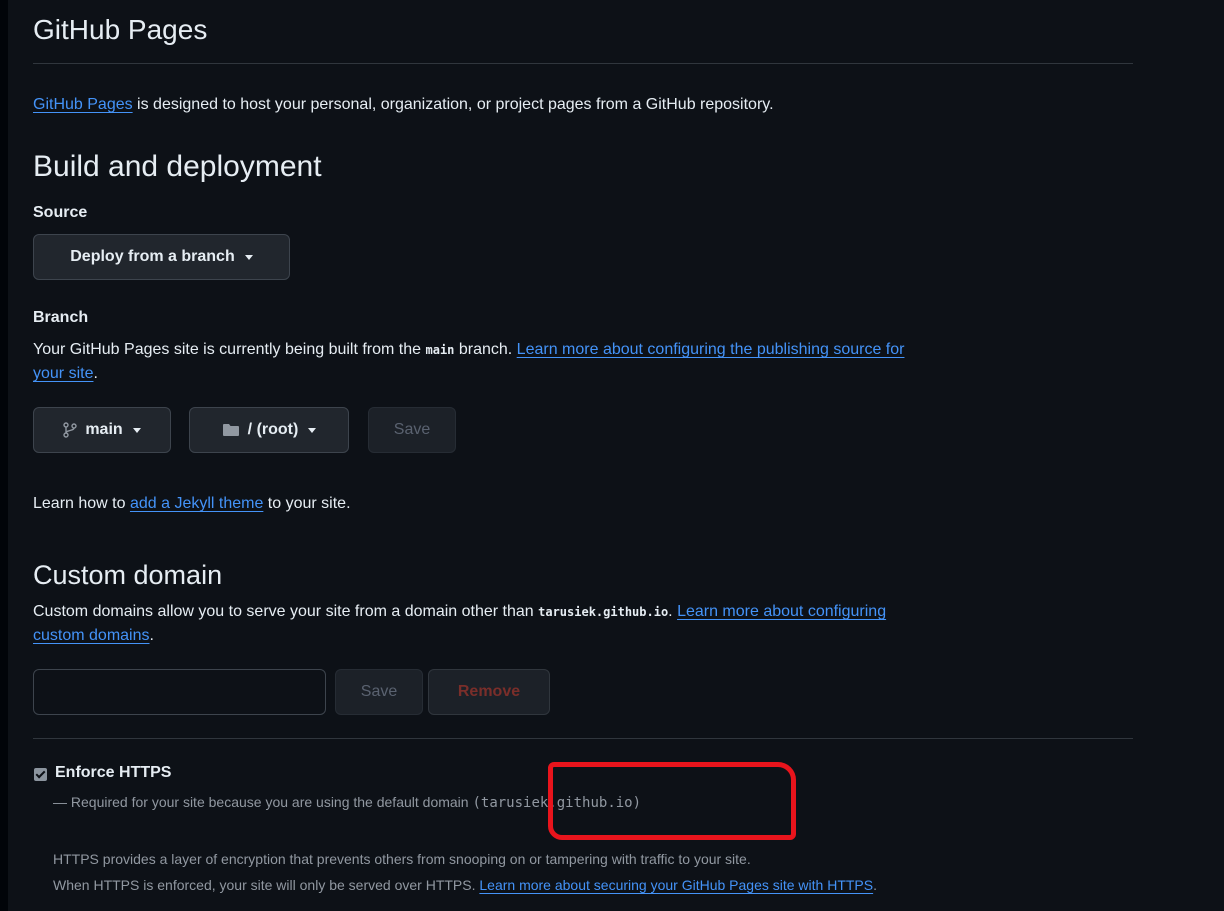  What do you see at coordinates (113, 772) in the screenshot?
I see `enforce-https-label: Enforce HTTPS` at bounding box center [113, 772].